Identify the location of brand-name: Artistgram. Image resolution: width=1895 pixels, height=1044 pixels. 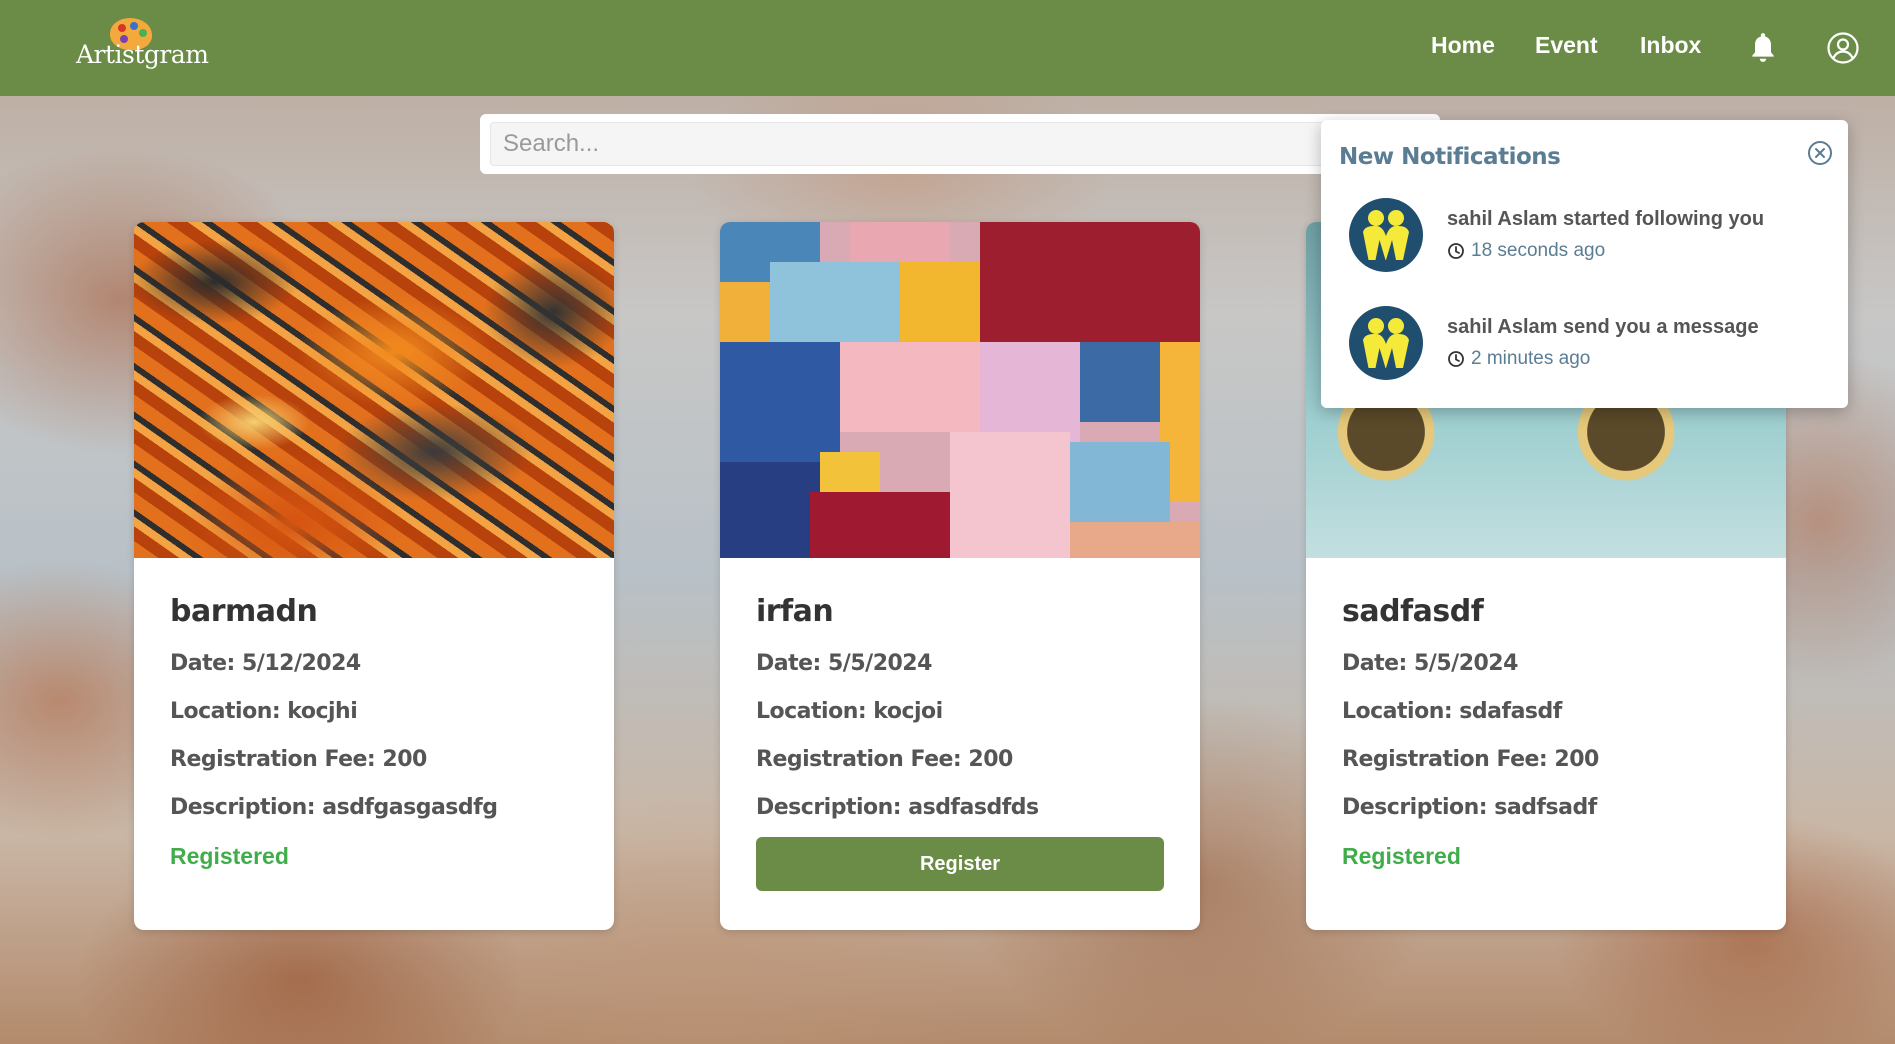
(142, 54).